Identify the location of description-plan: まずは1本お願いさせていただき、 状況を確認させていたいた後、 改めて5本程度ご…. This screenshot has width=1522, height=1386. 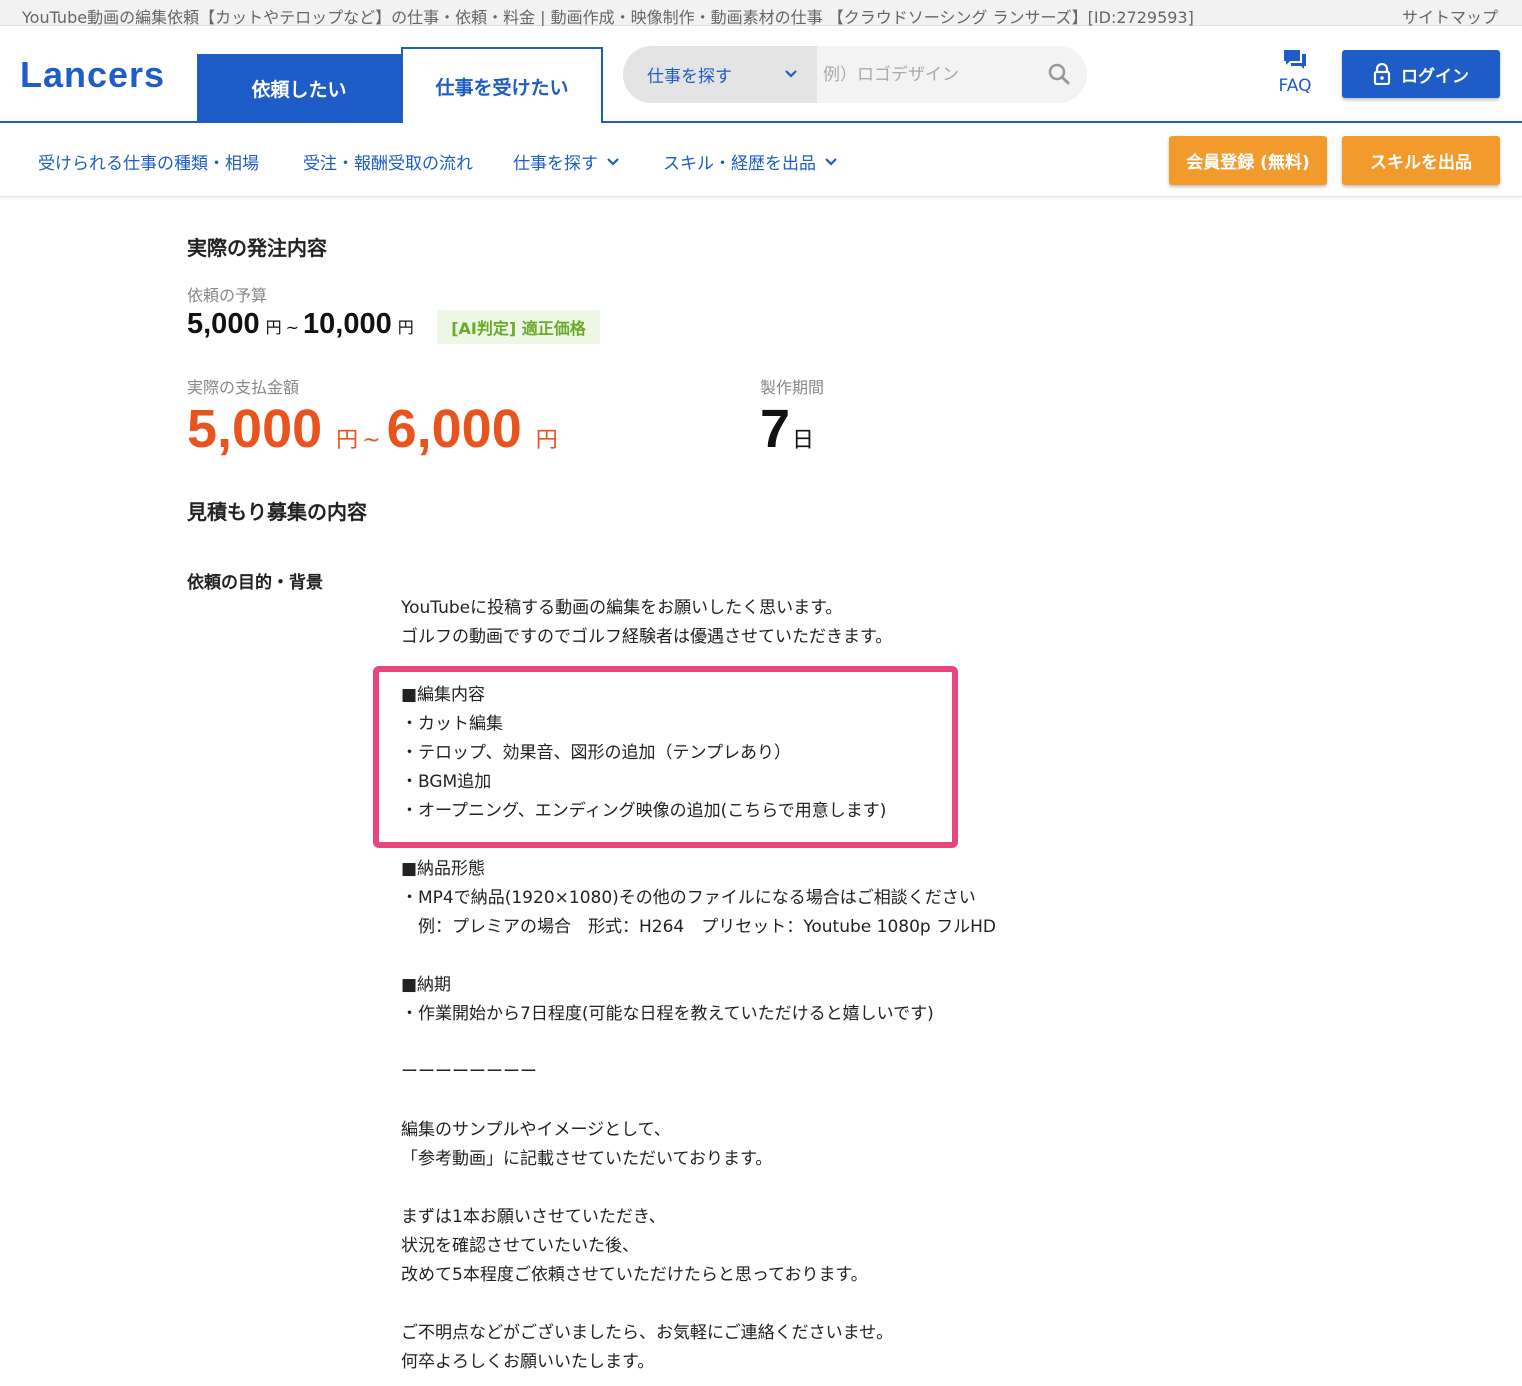
(634, 1246).